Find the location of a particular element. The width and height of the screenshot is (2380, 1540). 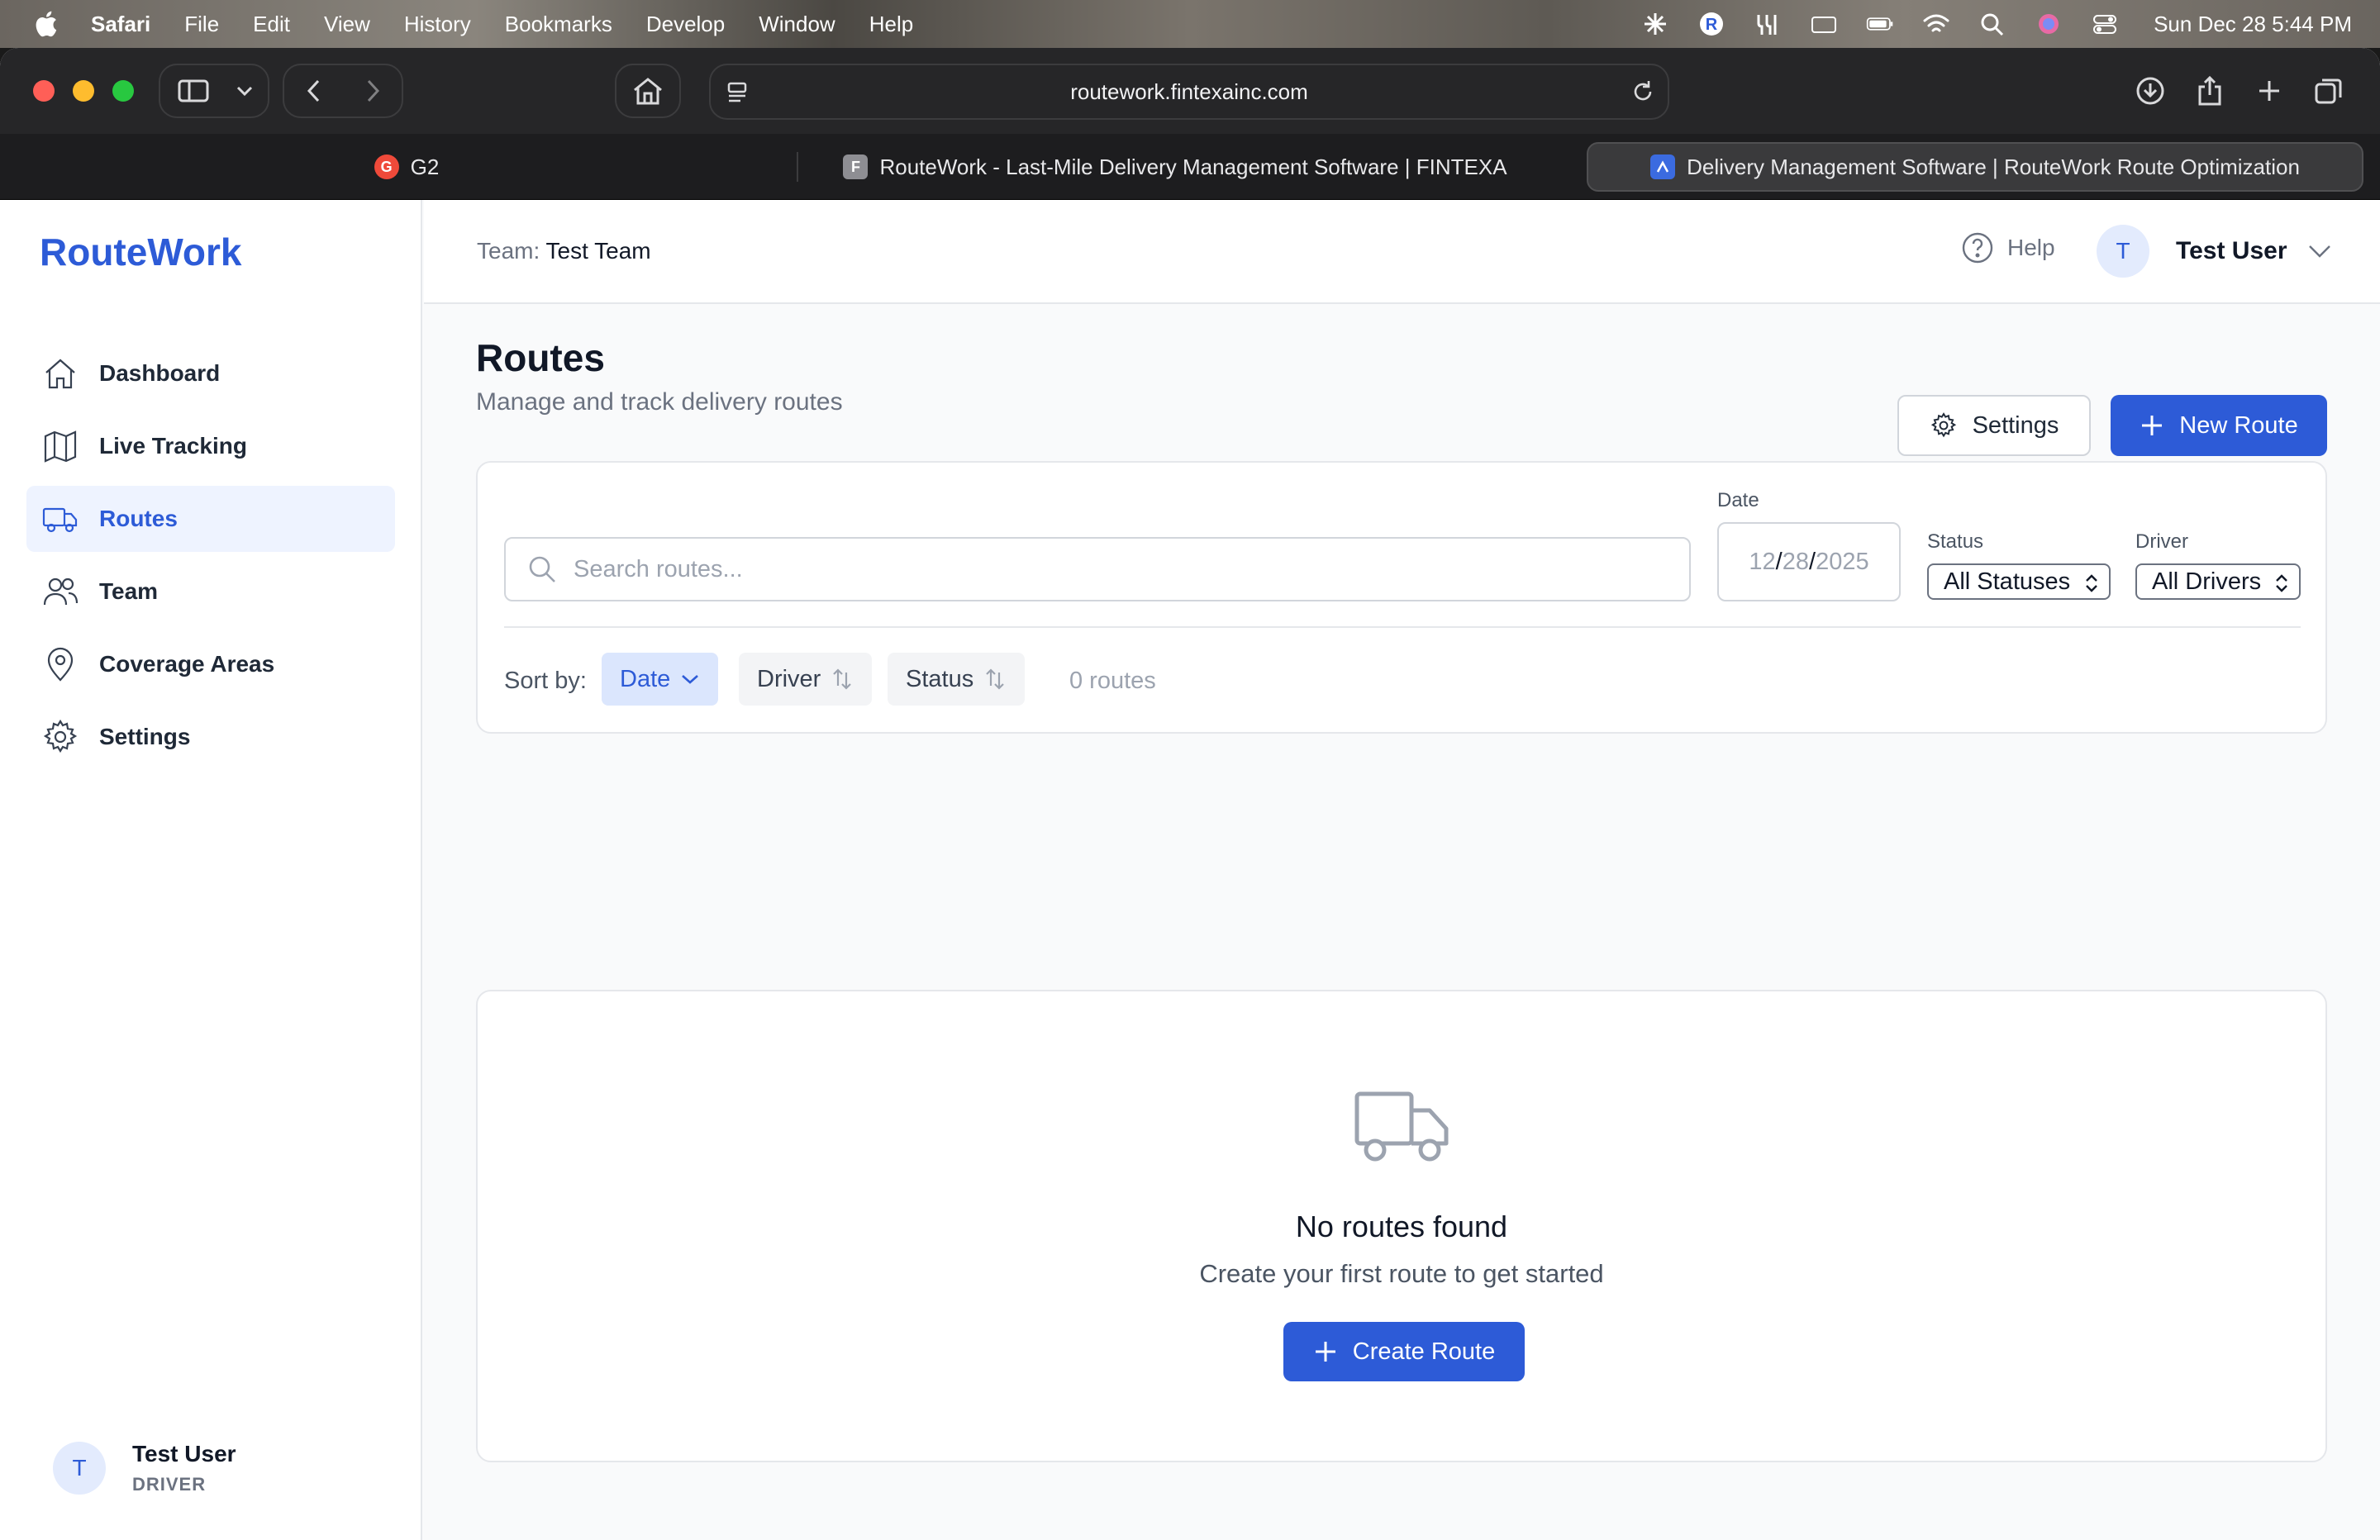

settings-button: Settings is located at coordinates (1994, 425).